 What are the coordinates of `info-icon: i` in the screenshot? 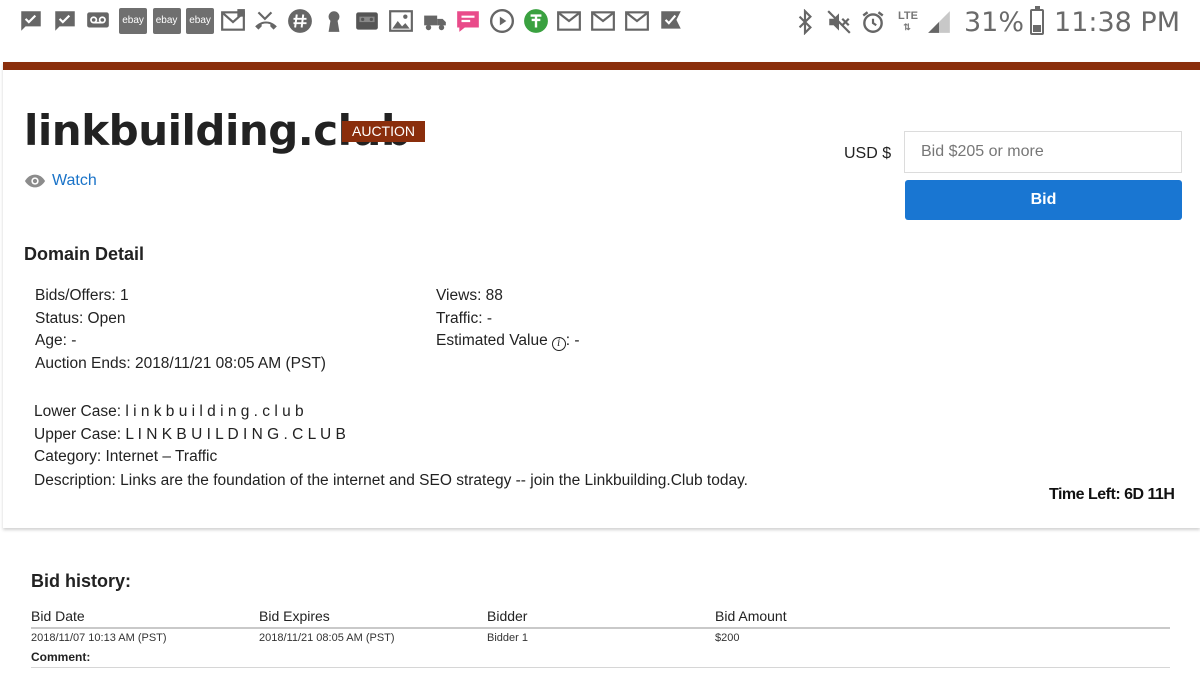 It's located at (558, 344).